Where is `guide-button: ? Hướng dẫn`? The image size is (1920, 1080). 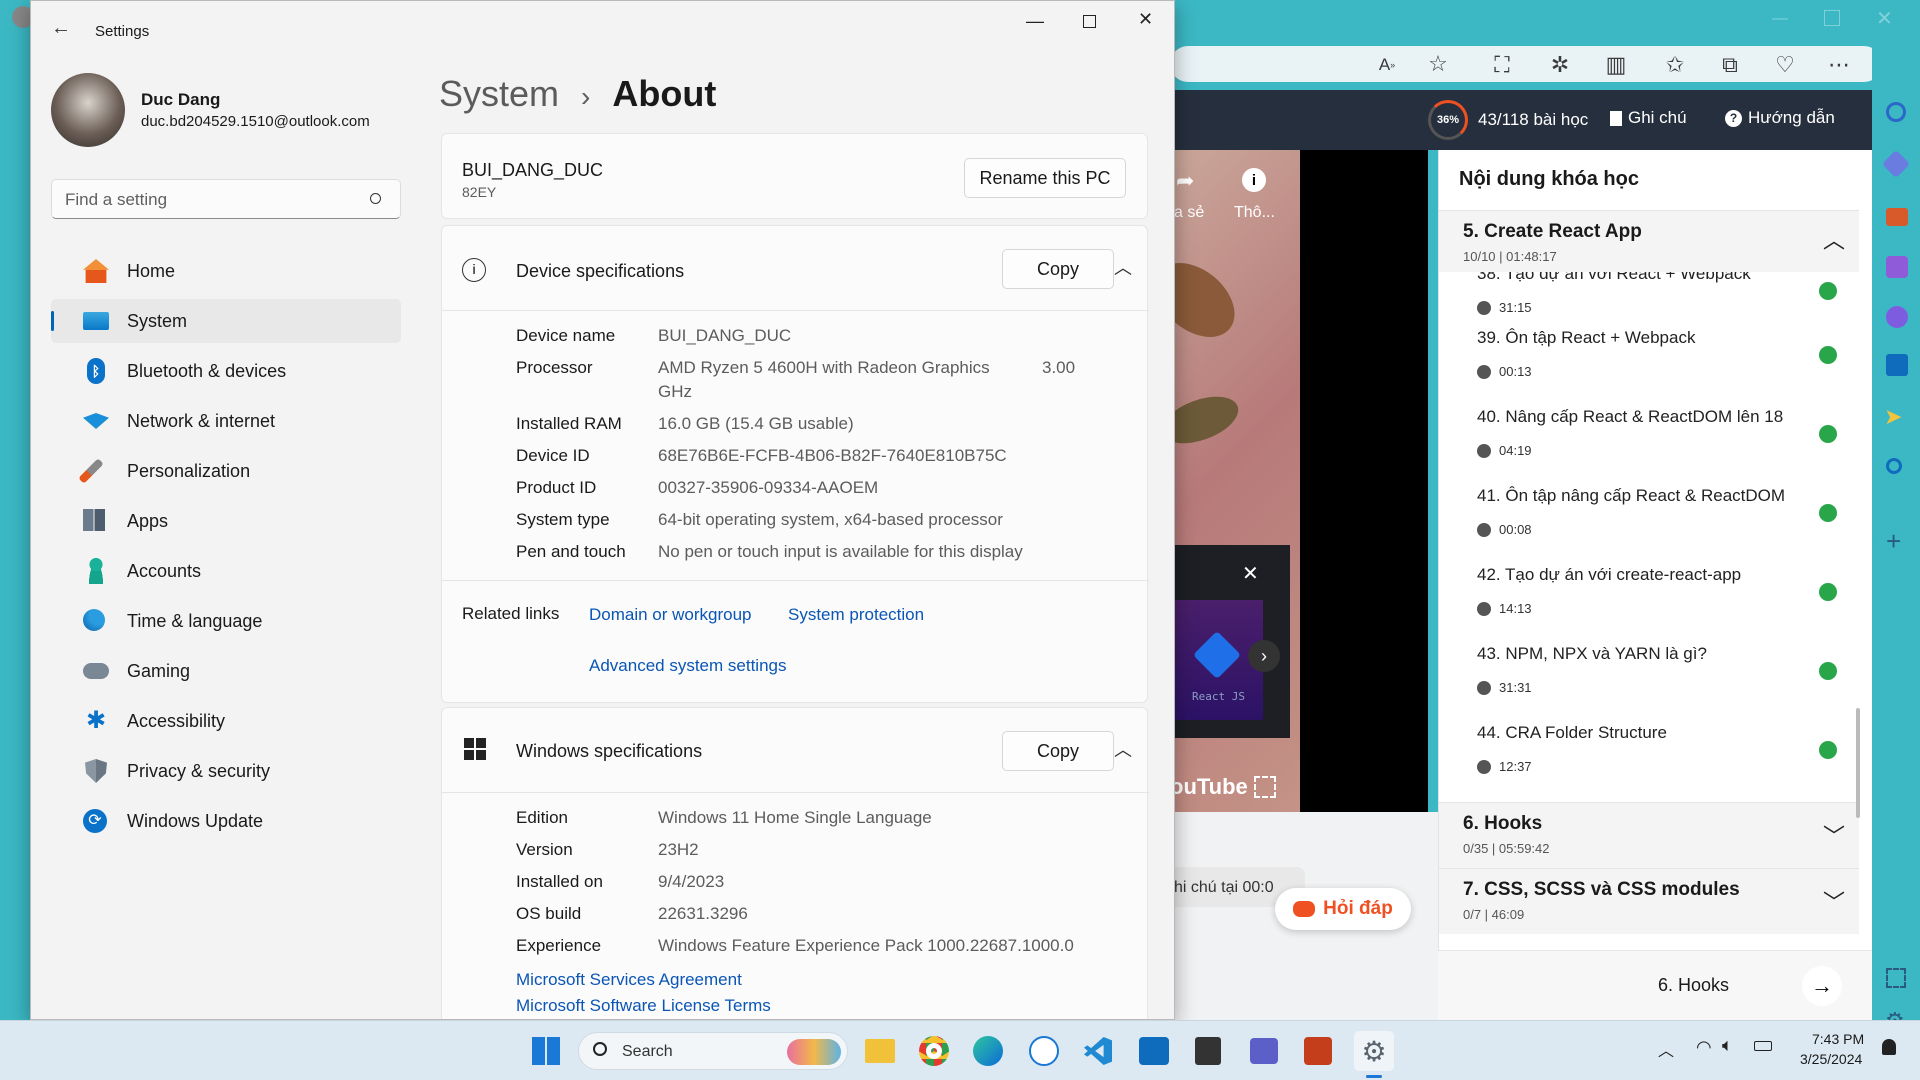
guide-button: ? Hướng dẫn is located at coordinates (1780, 118).